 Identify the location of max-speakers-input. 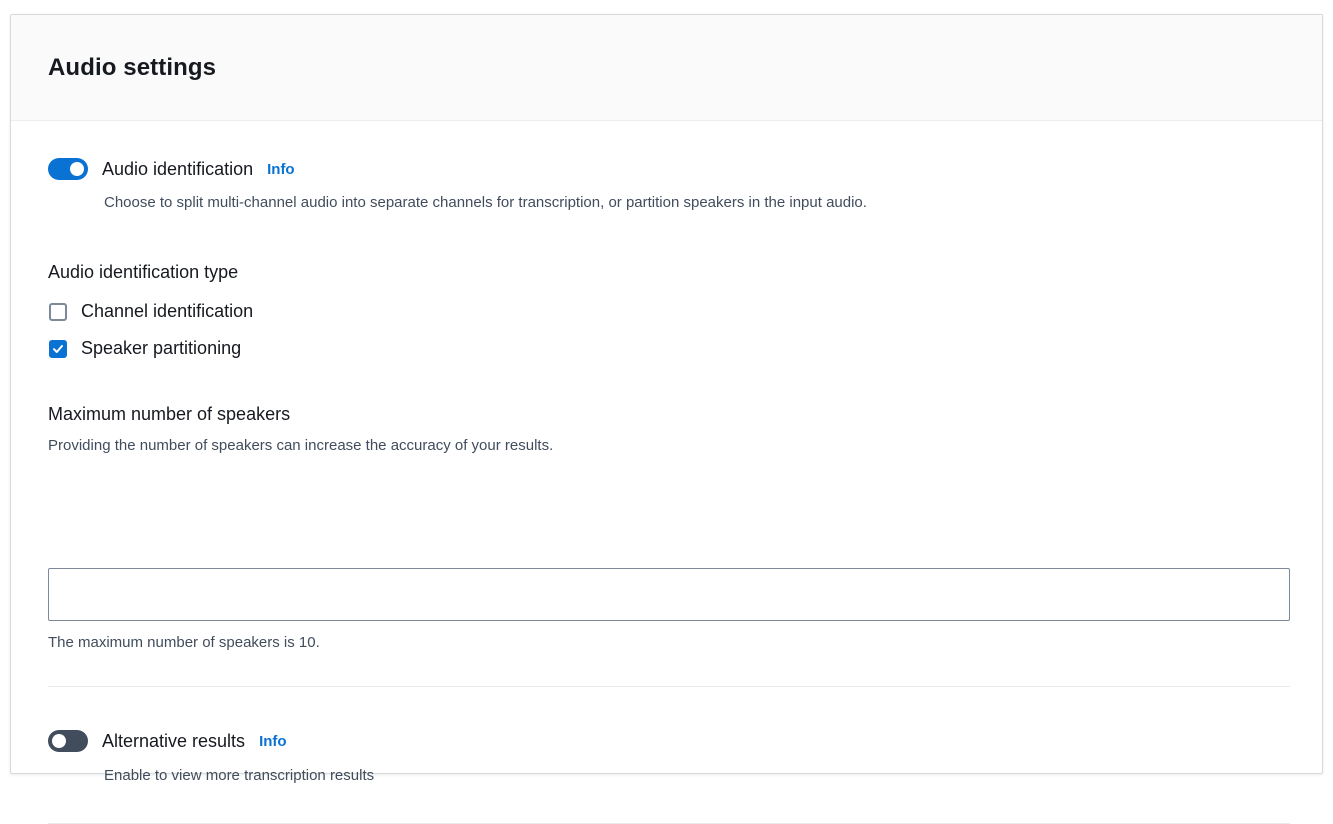
(669, 594).